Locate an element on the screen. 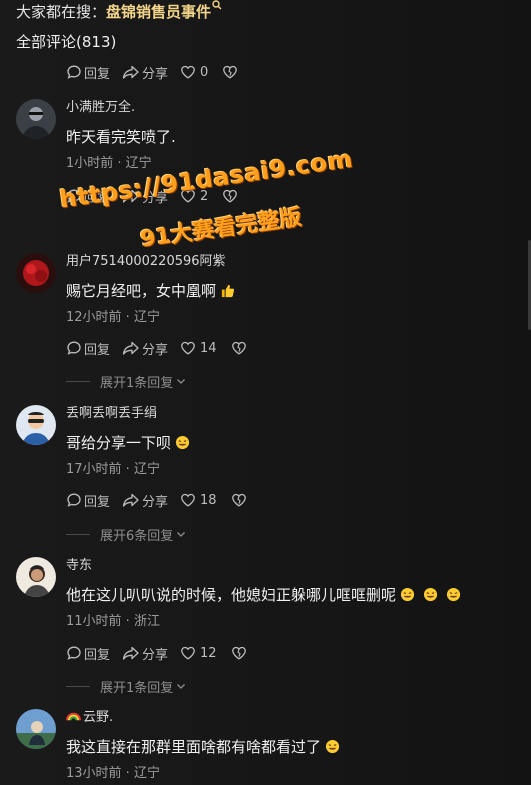 This screenshot has height=785, width=531. comment-meta: 12小时前 · 辽宁 is located at coordinates (113, 317).